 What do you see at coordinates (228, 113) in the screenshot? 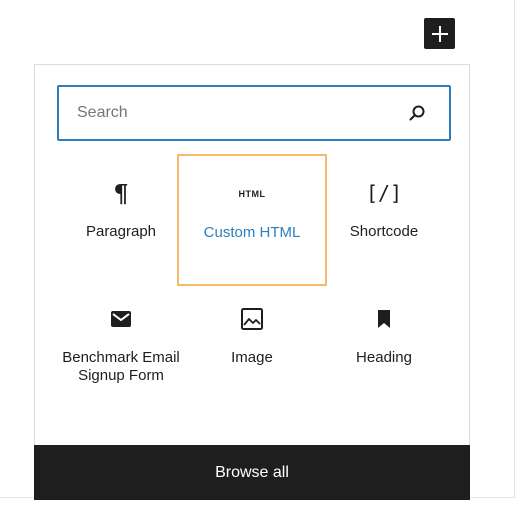
I see `search-input` at bounding box center [228, 113].